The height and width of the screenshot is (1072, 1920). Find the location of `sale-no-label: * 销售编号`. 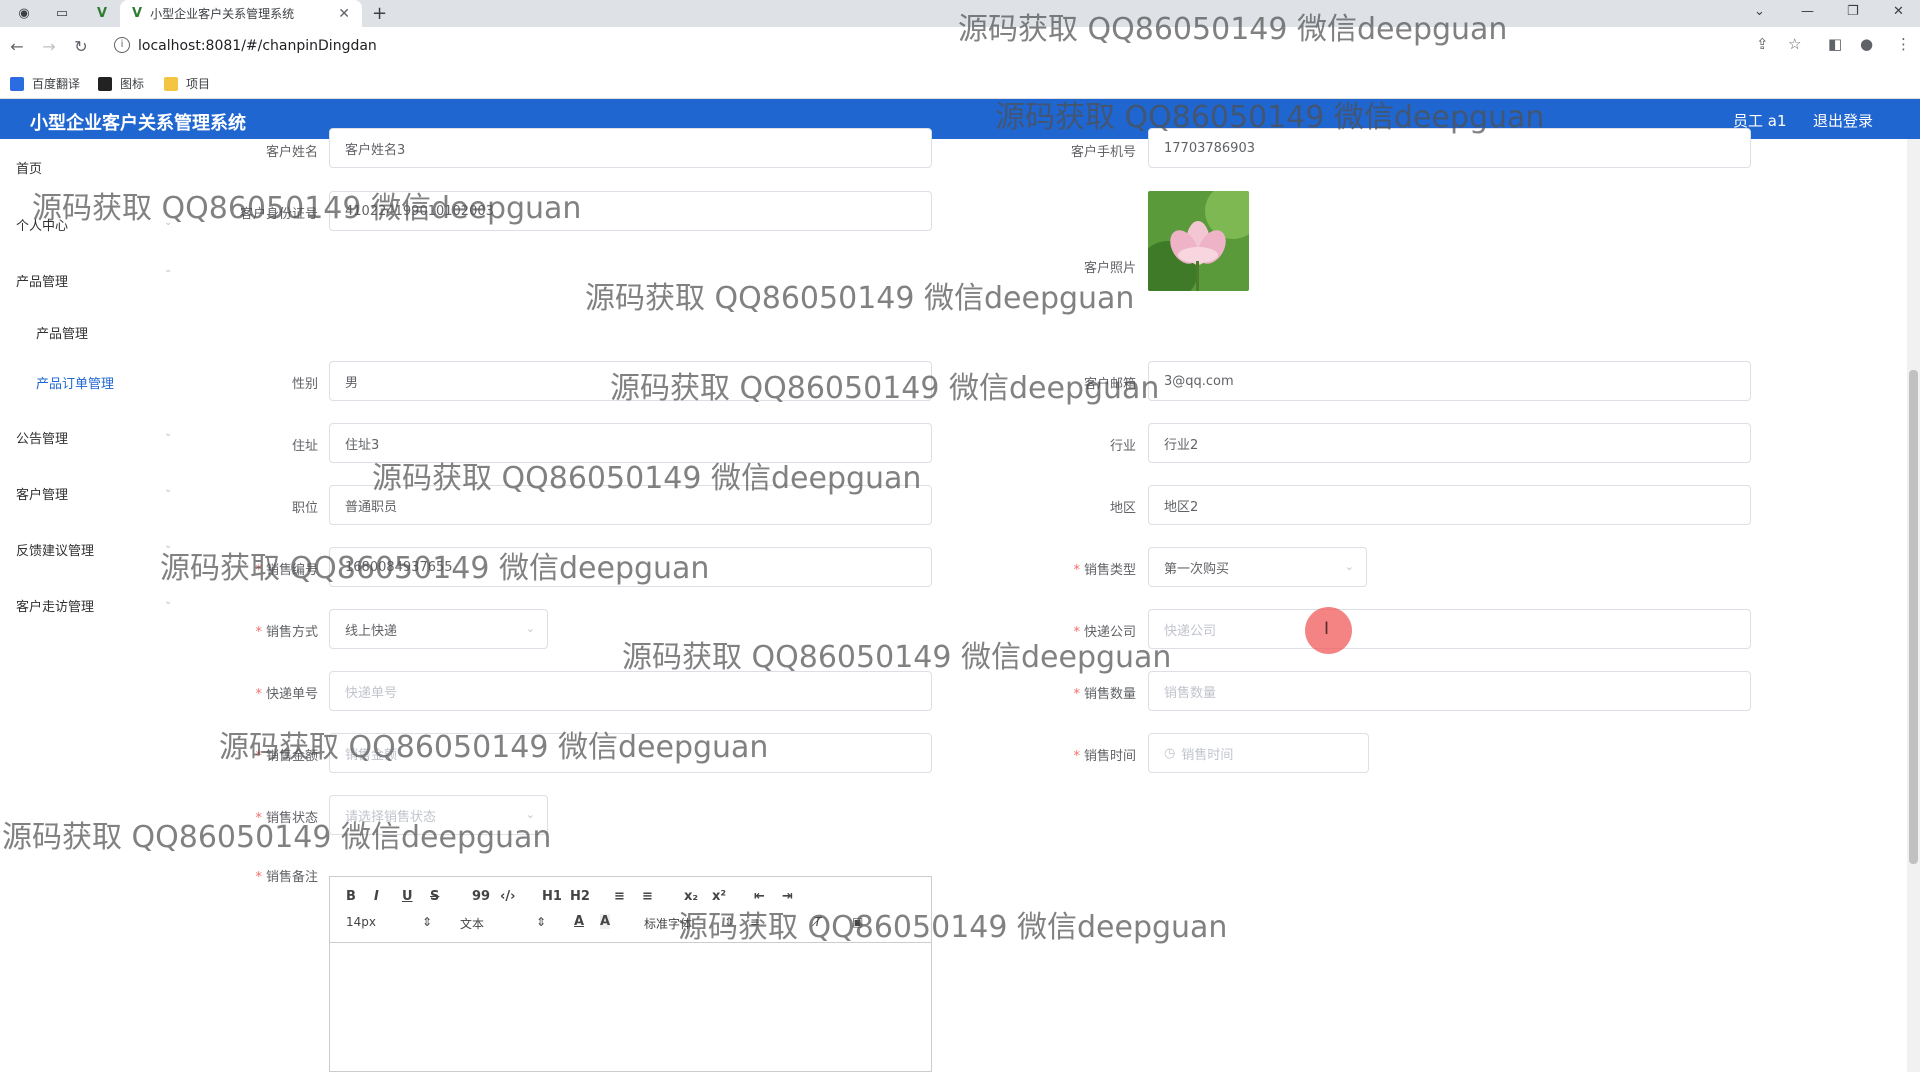

sale-no-label: * 销售编号 is located at coordinates (268, 568).